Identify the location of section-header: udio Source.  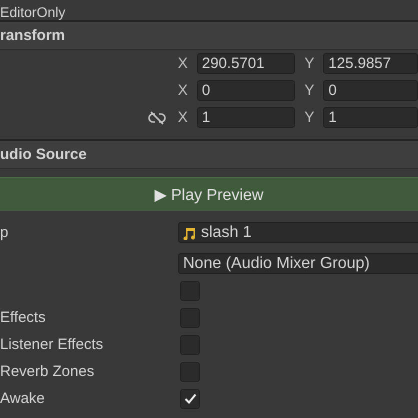
(209, 155).